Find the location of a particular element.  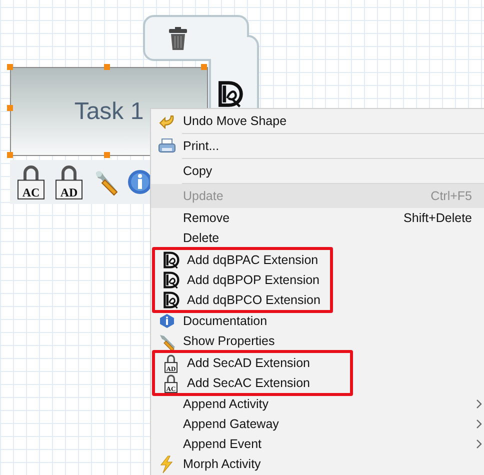

menu-item: Append Activity is located at coordinates (317, 404).